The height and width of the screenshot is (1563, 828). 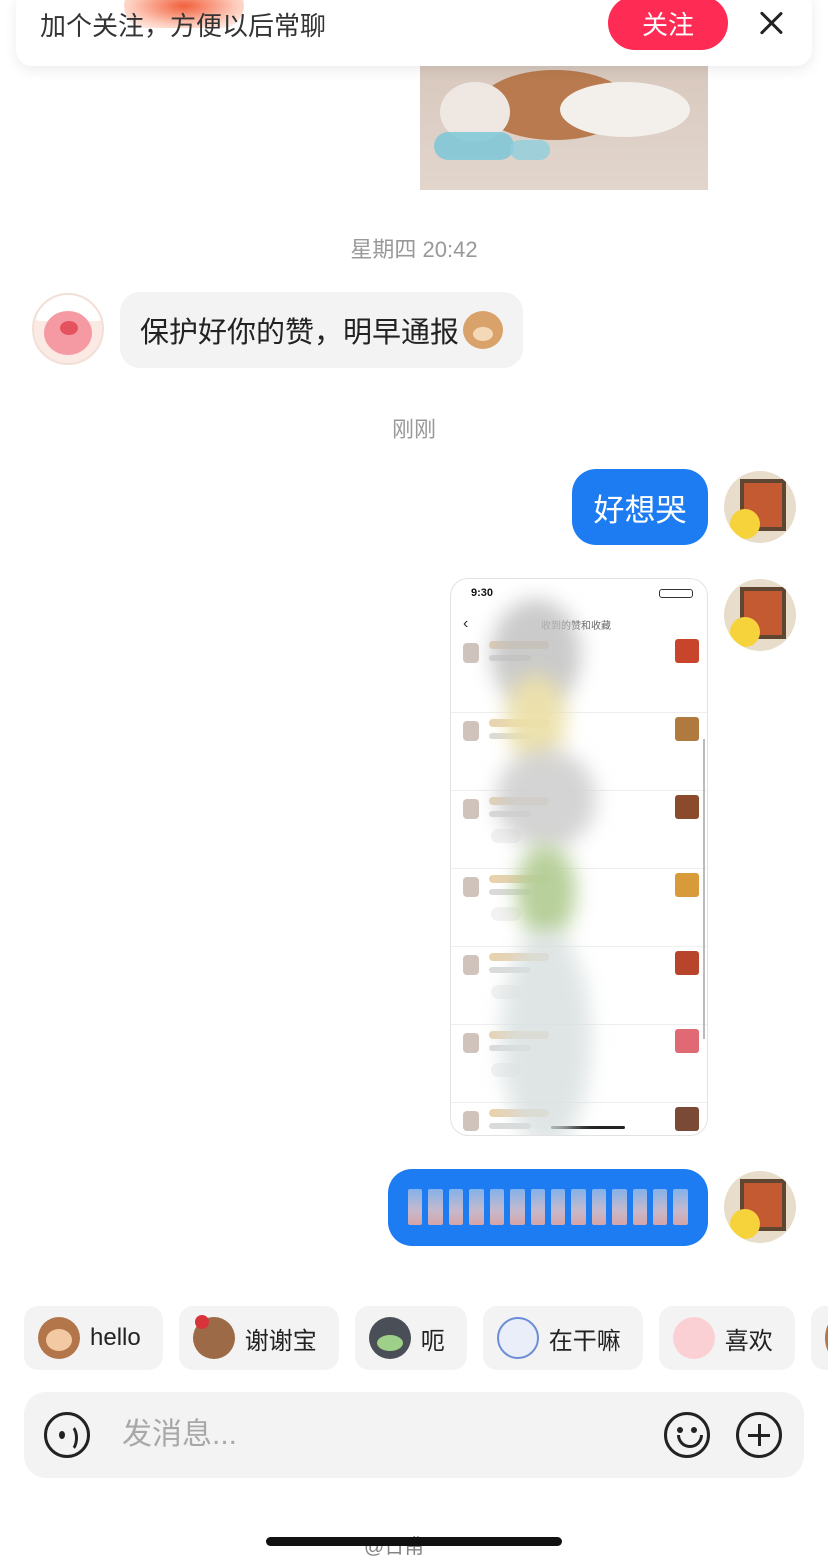 I want to click on quick-reply-bar: hello 谢谢宝 呃 在干嘛 喜欢, so click(x=426, y=1338).